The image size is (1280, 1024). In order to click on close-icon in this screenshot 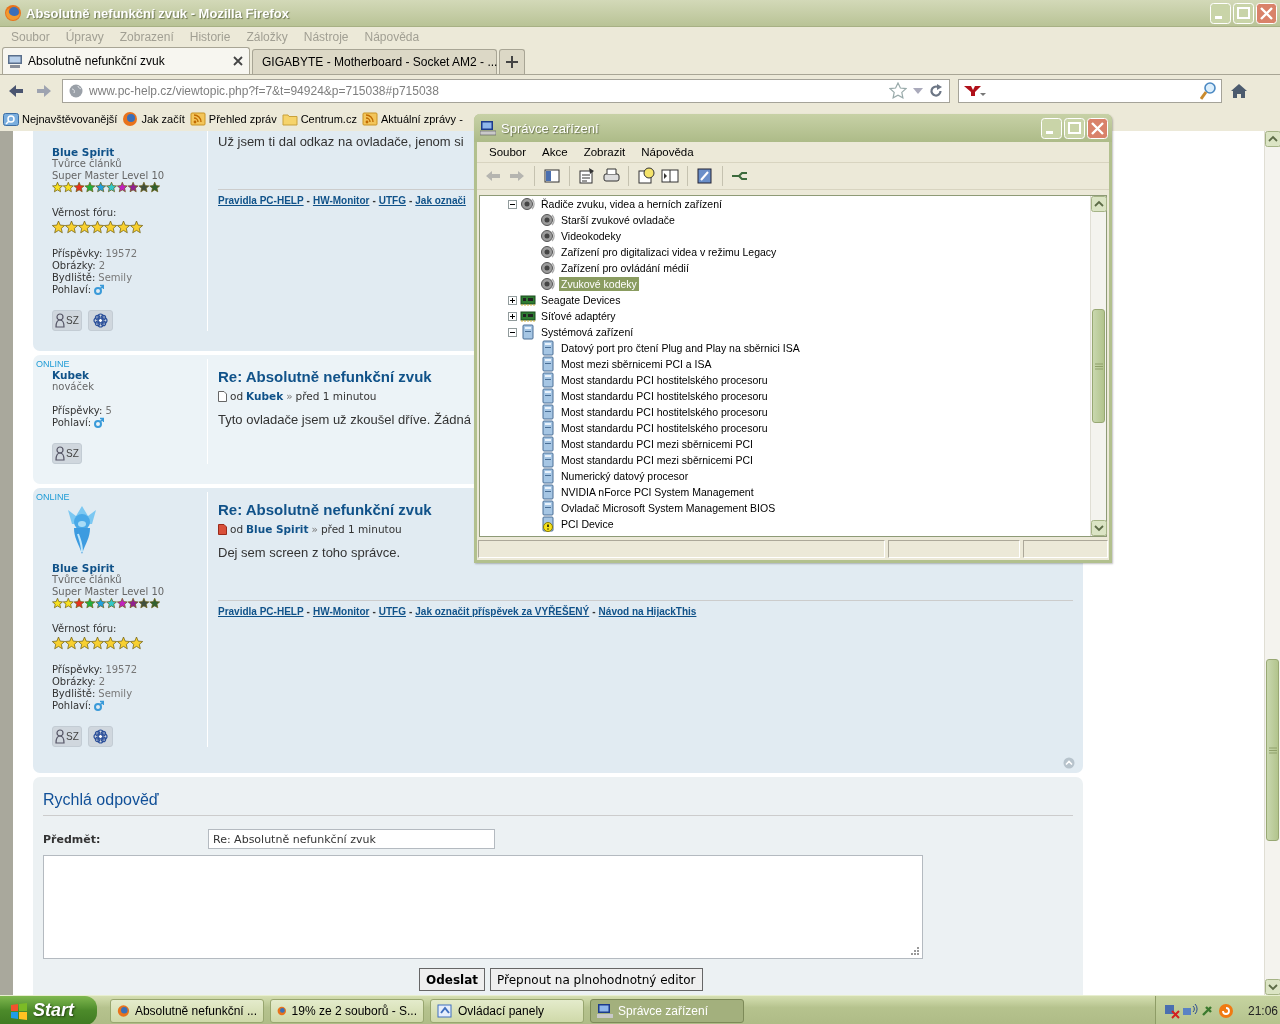, I will do `click(238, 61)`.